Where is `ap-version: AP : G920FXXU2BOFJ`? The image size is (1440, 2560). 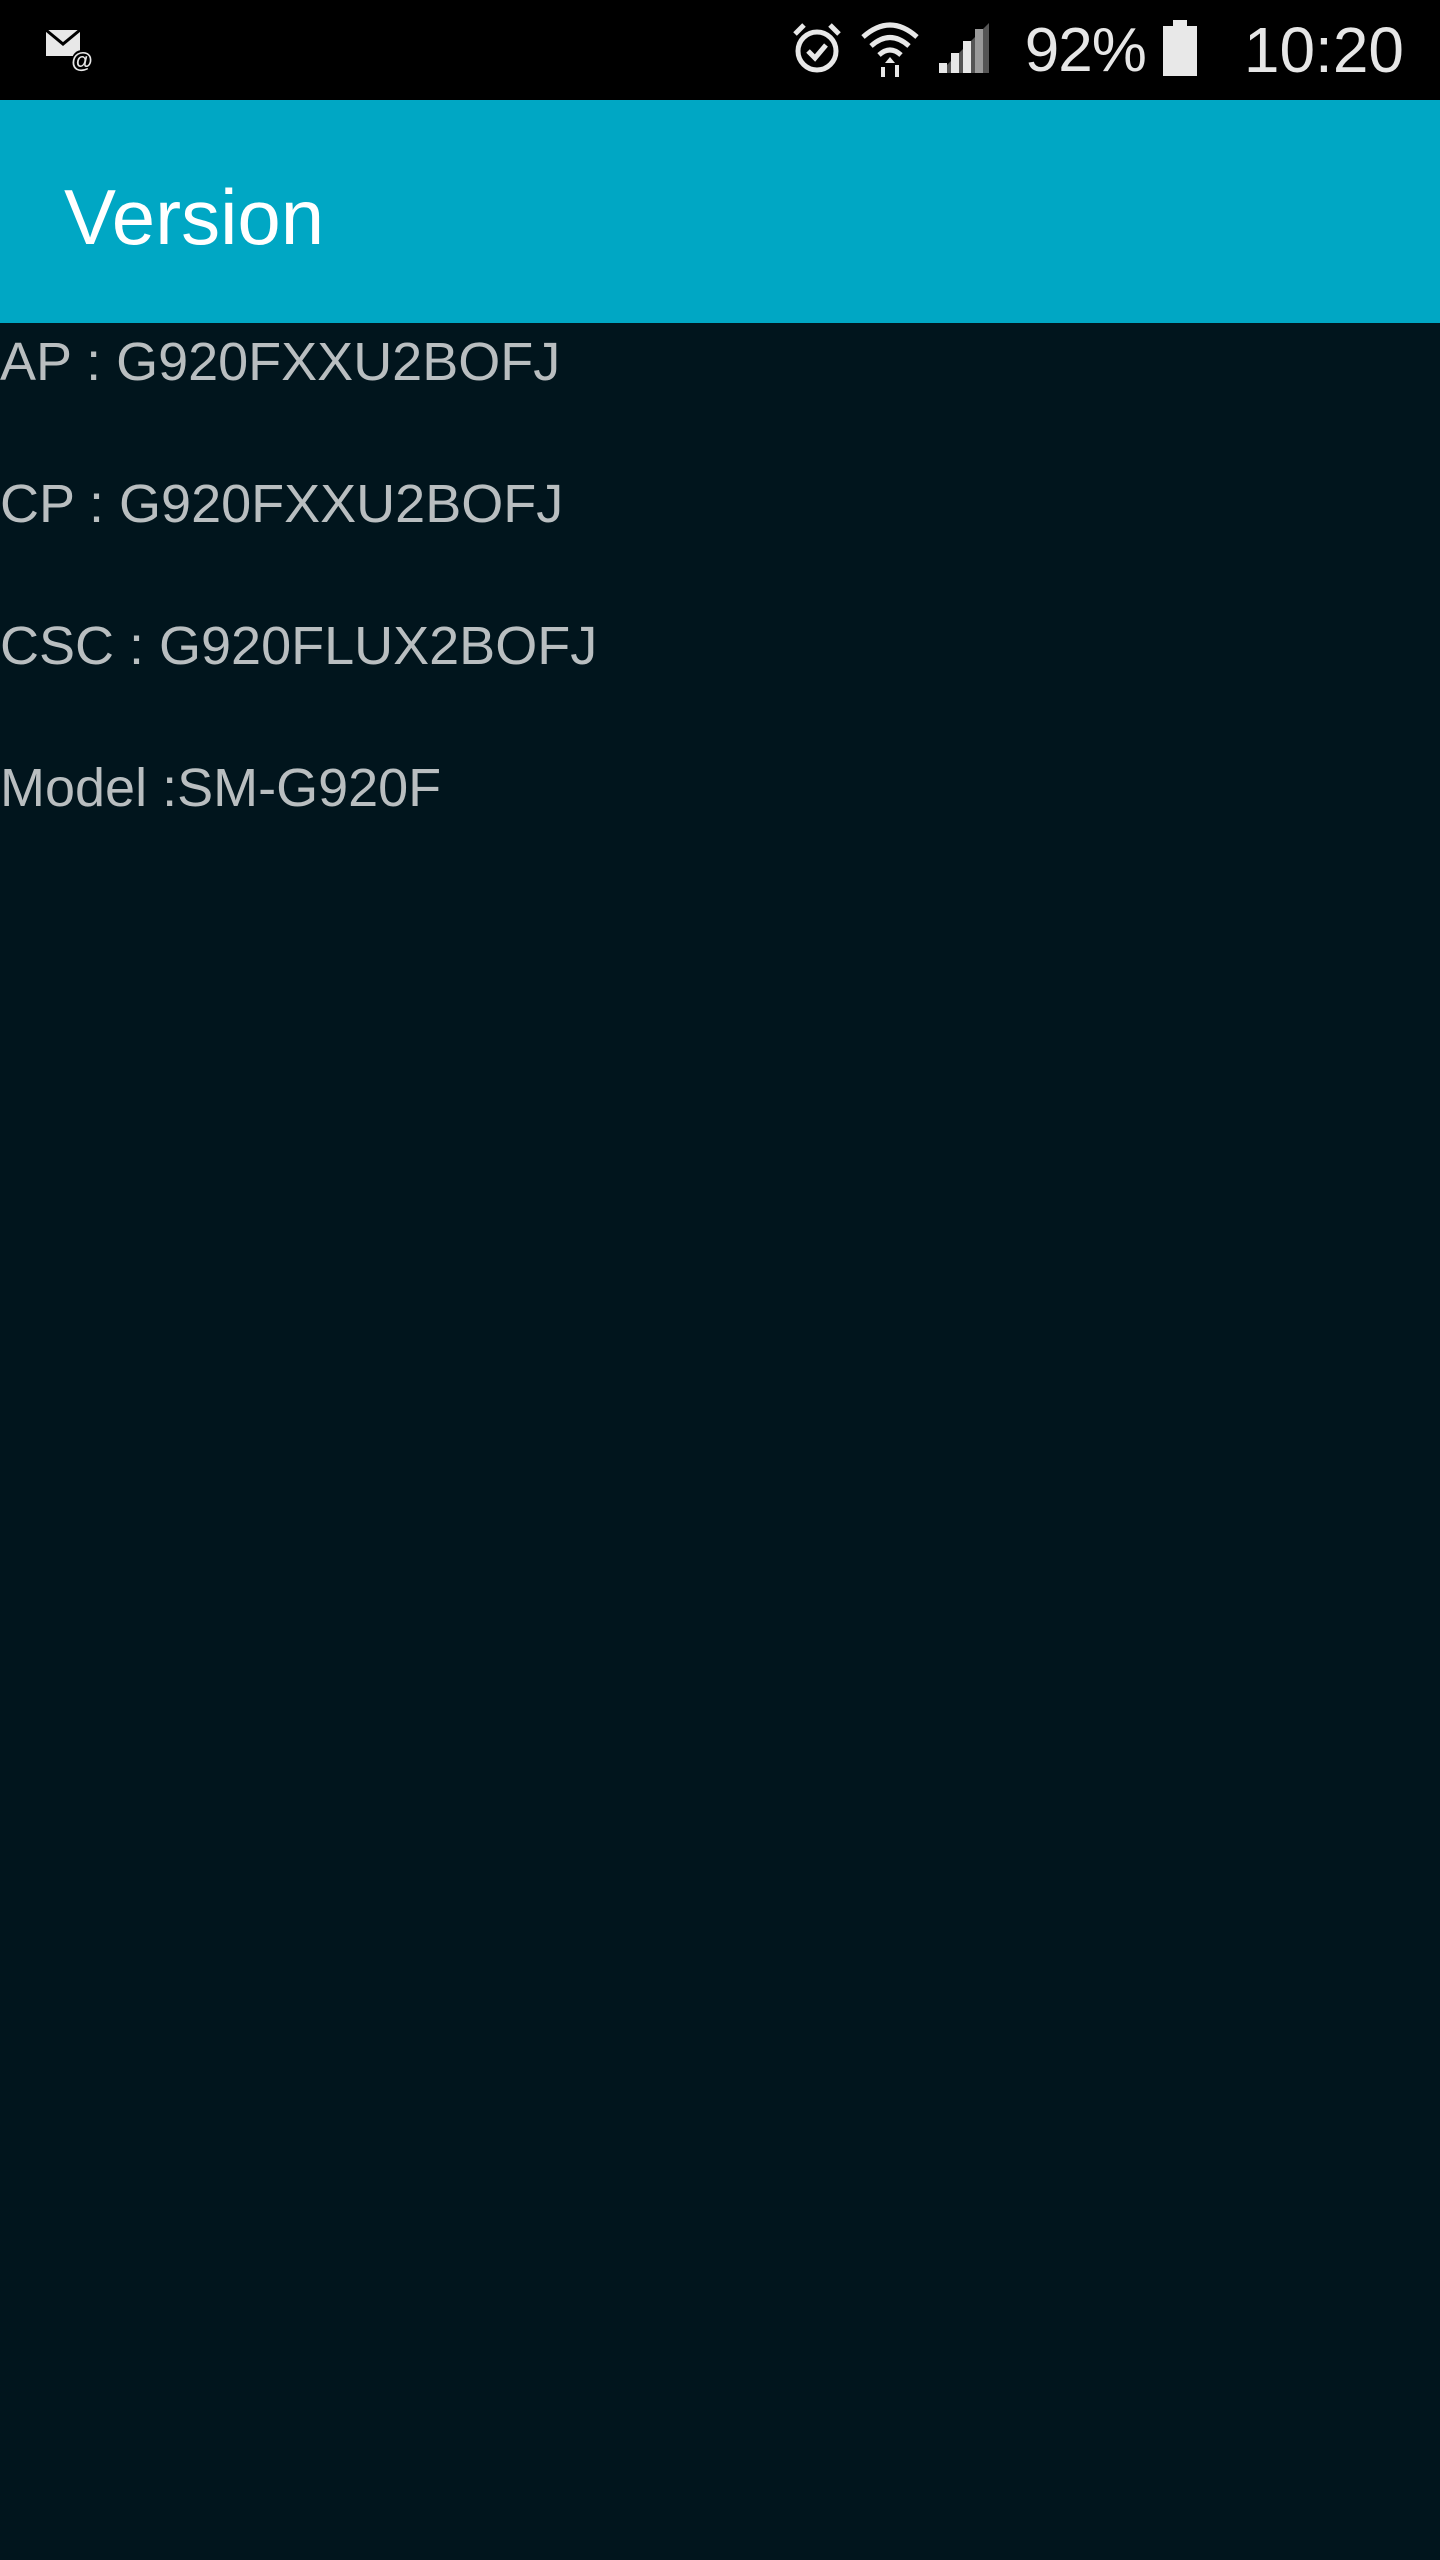
ap-version: AP : G920FXXU2BOFJ is located at coordinates (280, 362).